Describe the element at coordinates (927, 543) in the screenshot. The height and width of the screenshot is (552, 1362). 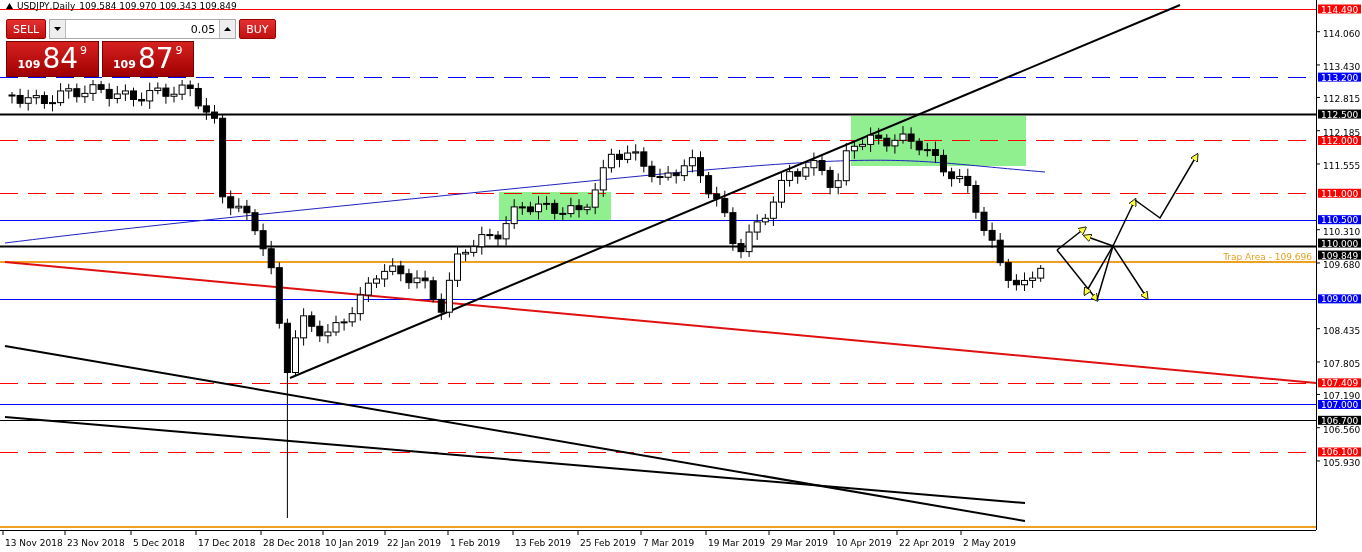
I see `date-label: 22 Apr 2019` at that location.